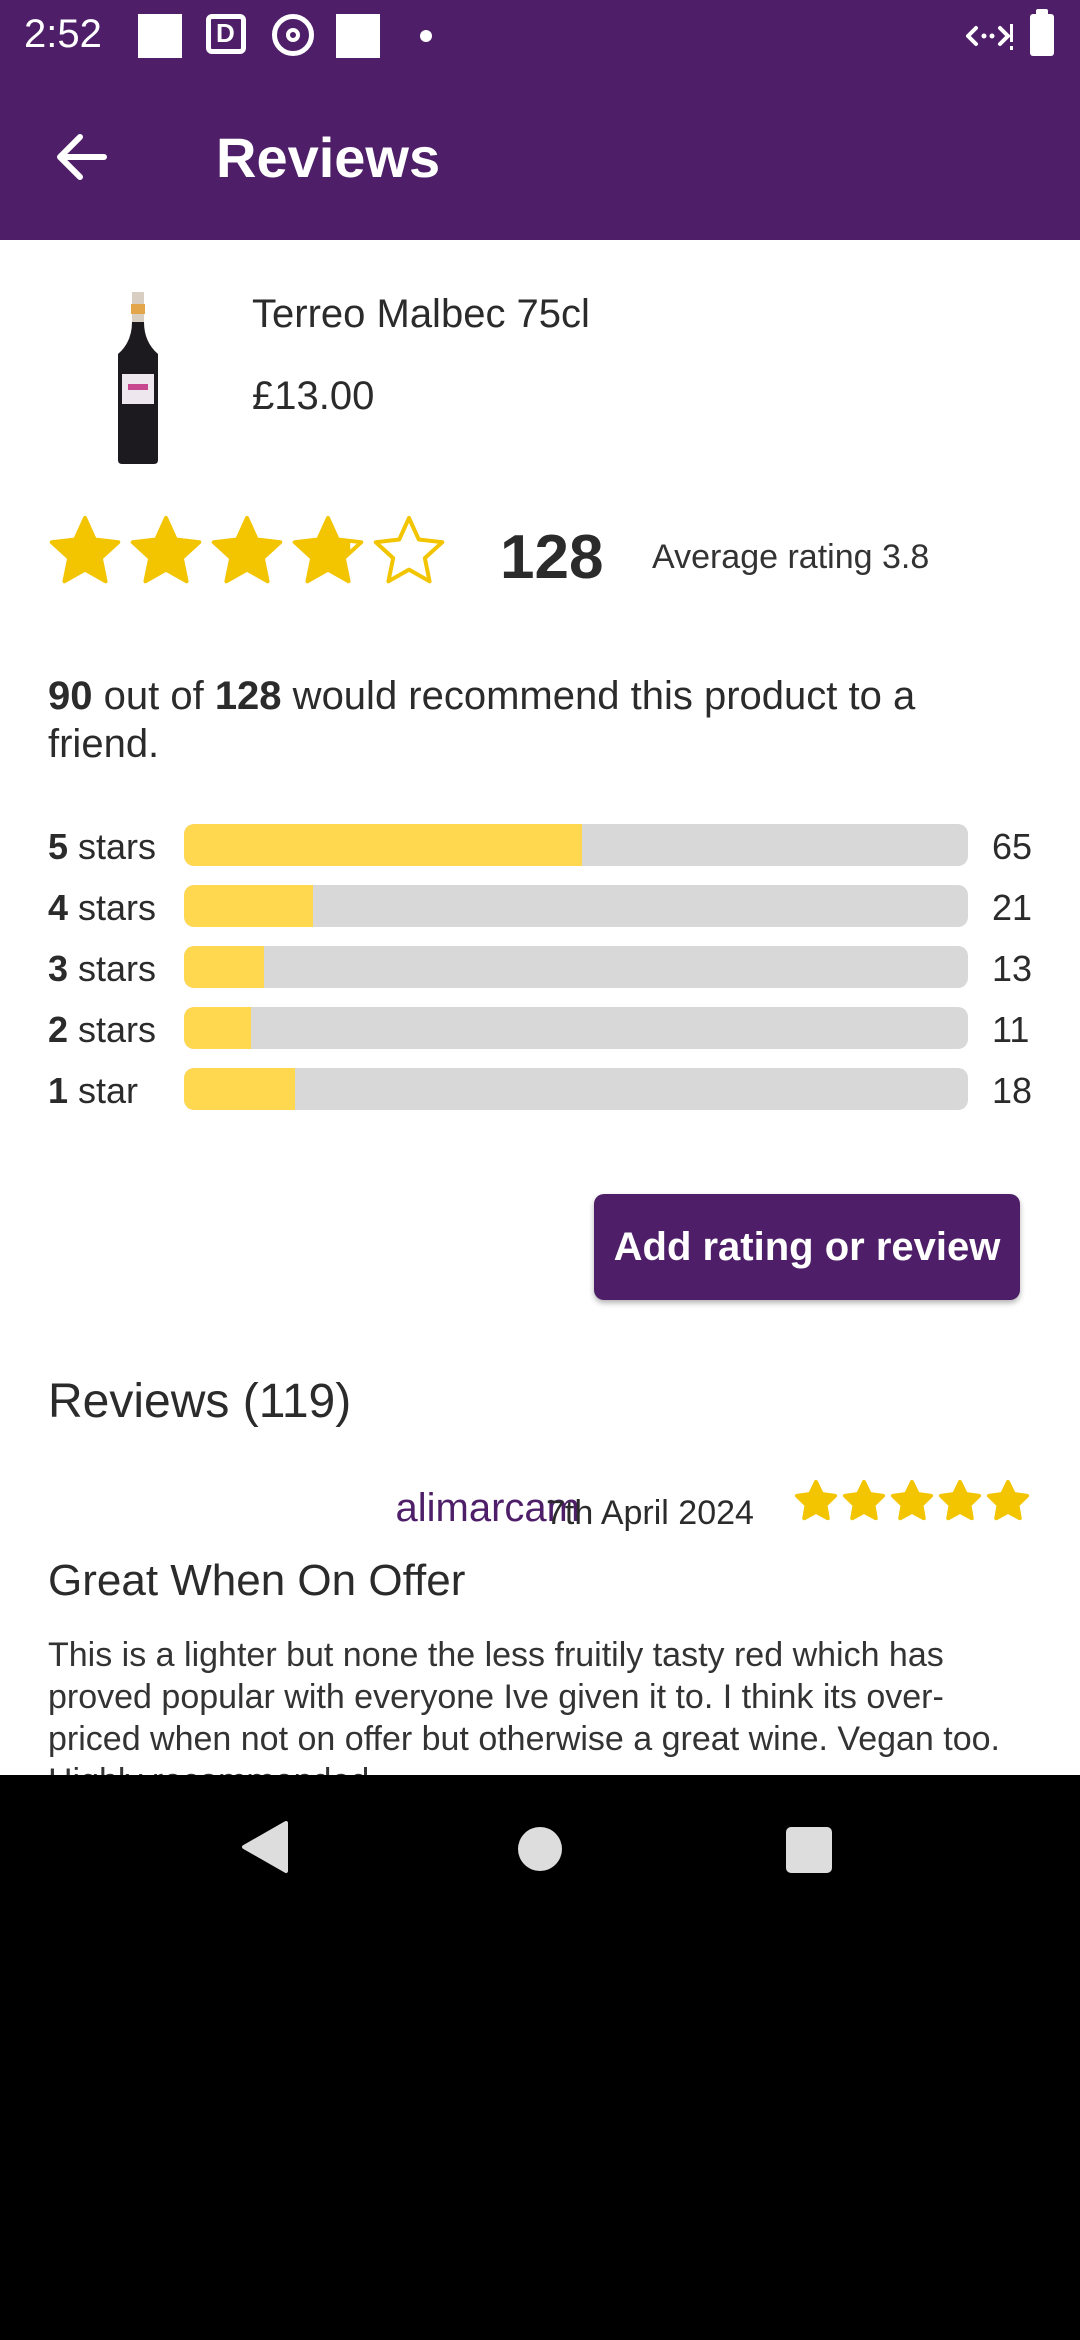 Image resolution: width=1080 pixels, height=2340 pixels. I want to click on average-rating-label: Average rating 3.8, so click(791, 557).